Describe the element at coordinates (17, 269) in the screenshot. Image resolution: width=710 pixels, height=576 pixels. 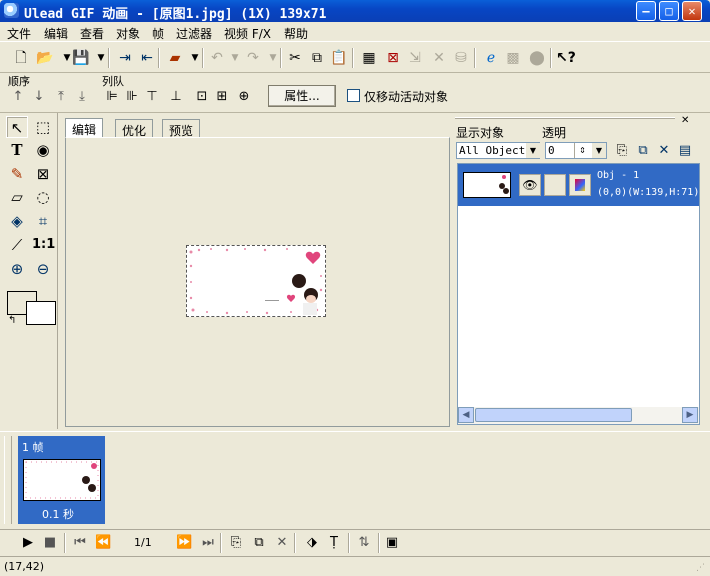
I see `zoom-in-icon: ⊕` at that location.